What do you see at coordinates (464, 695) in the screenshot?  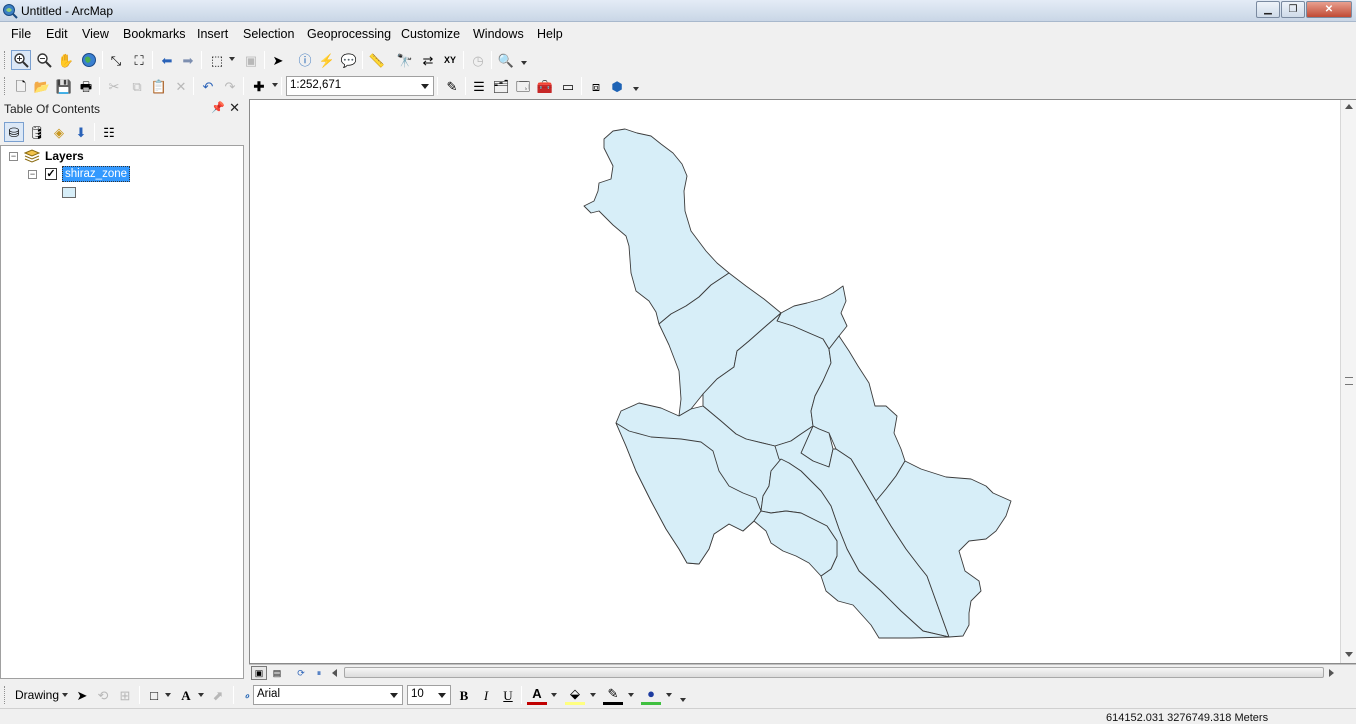 I see `bold-button: B` at bounding box center [464, 695].